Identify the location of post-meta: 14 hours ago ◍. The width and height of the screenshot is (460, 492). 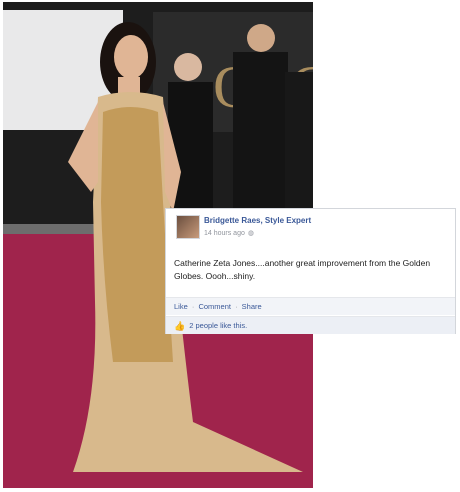
(229, 233).